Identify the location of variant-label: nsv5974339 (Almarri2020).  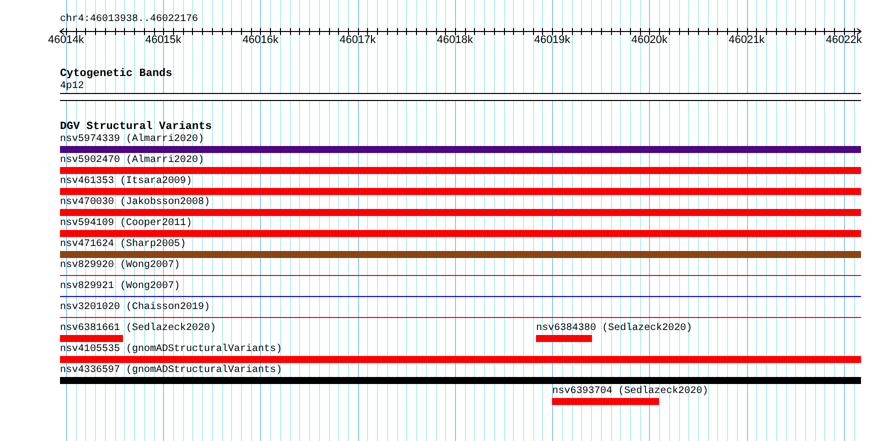
(132, 140).